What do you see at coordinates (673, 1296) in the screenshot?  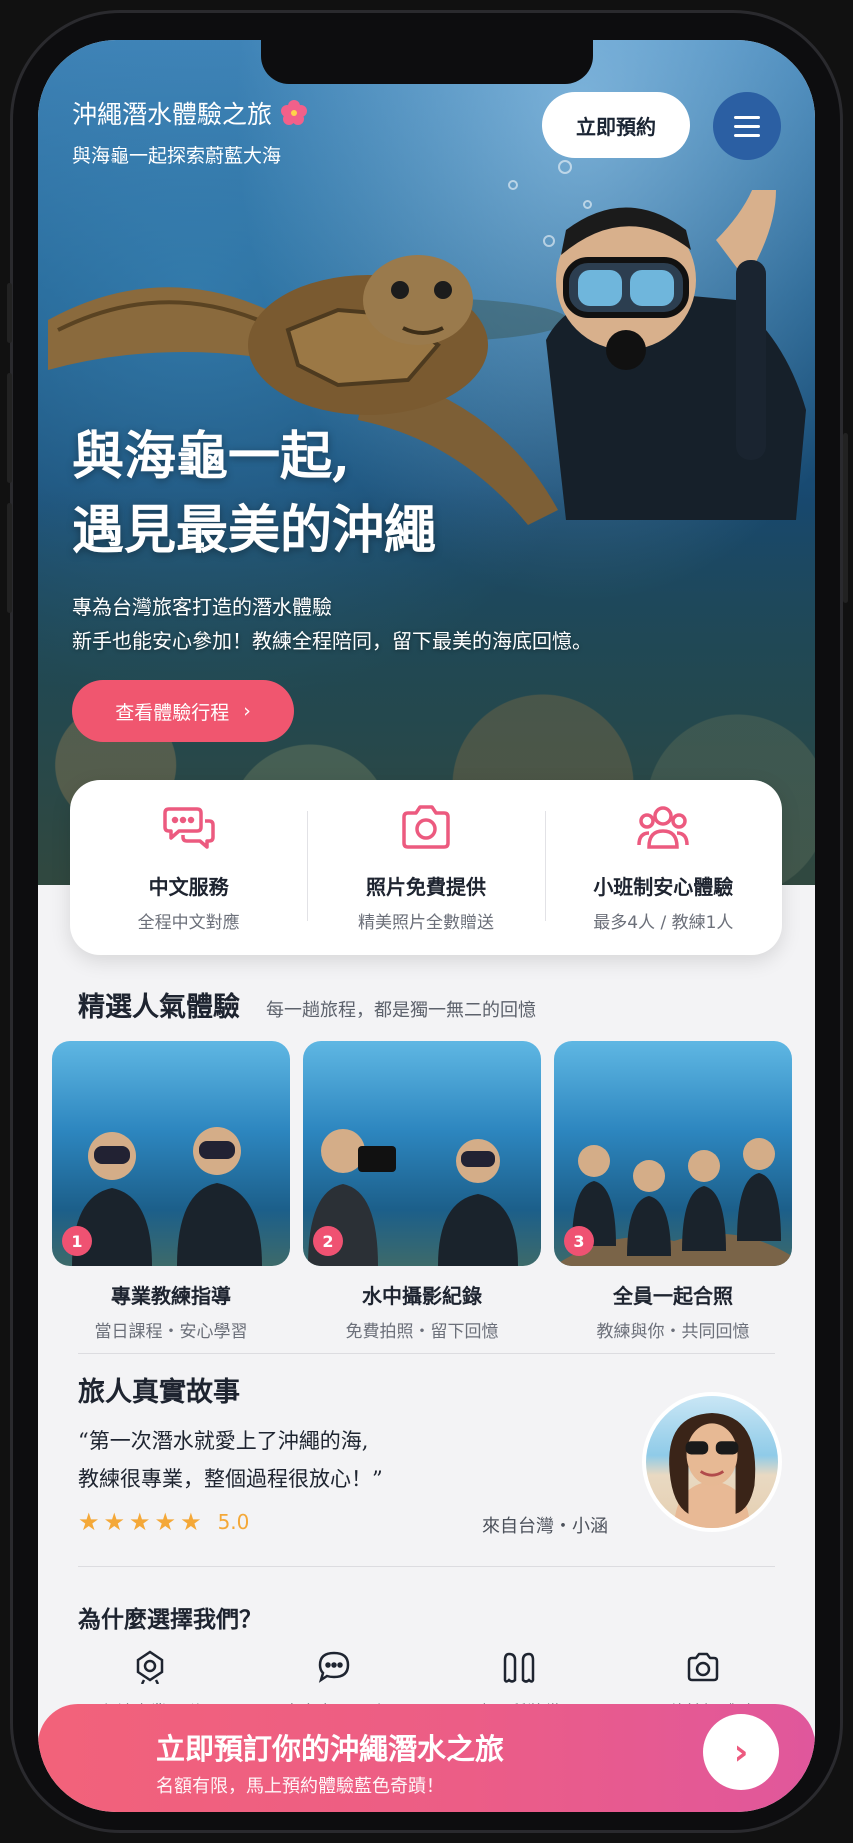 I see `card-title: 全員一起合照` at bounding box center [673, 1296].